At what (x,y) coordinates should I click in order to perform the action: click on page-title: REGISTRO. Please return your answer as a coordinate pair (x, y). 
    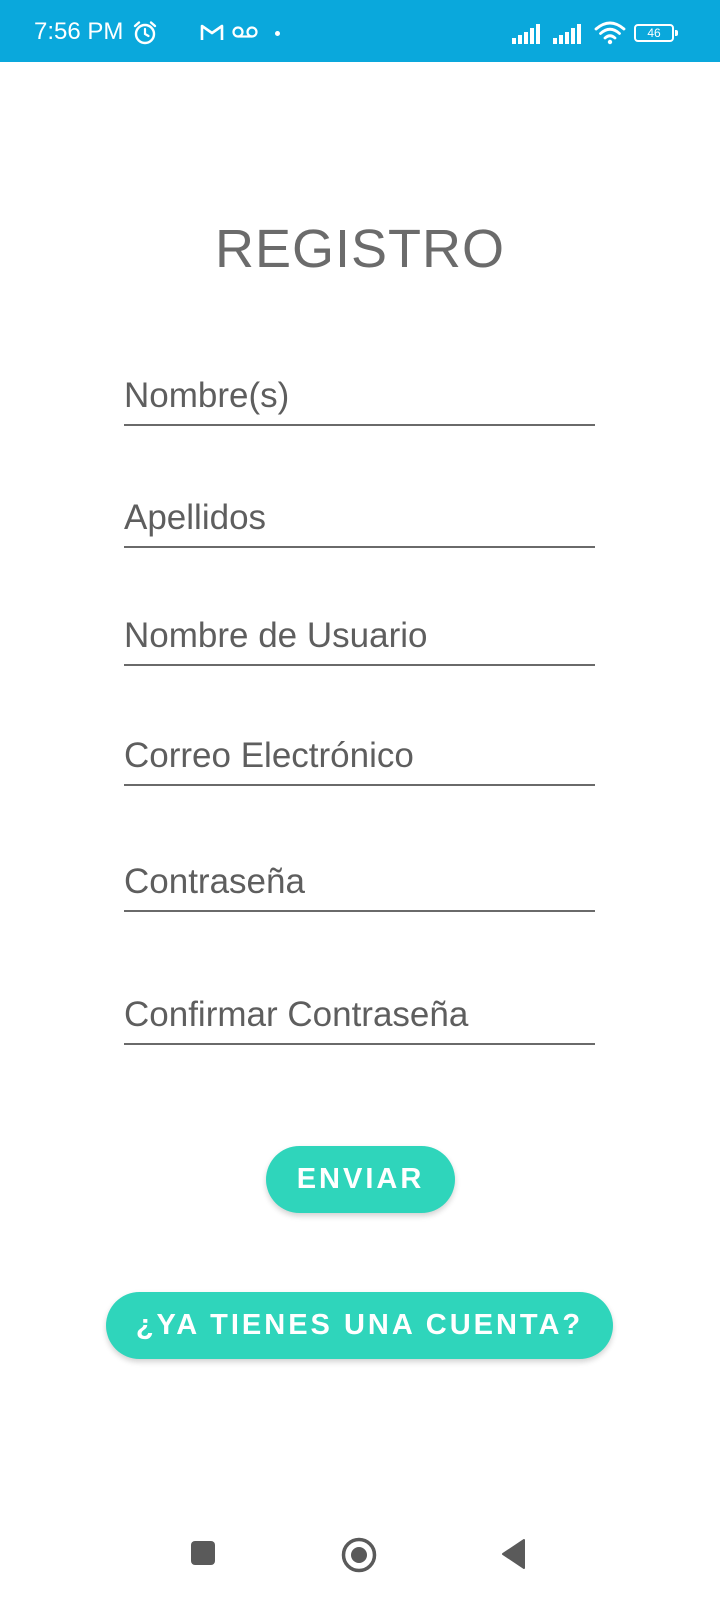
    Looking at the image, I should click on (360, 249).